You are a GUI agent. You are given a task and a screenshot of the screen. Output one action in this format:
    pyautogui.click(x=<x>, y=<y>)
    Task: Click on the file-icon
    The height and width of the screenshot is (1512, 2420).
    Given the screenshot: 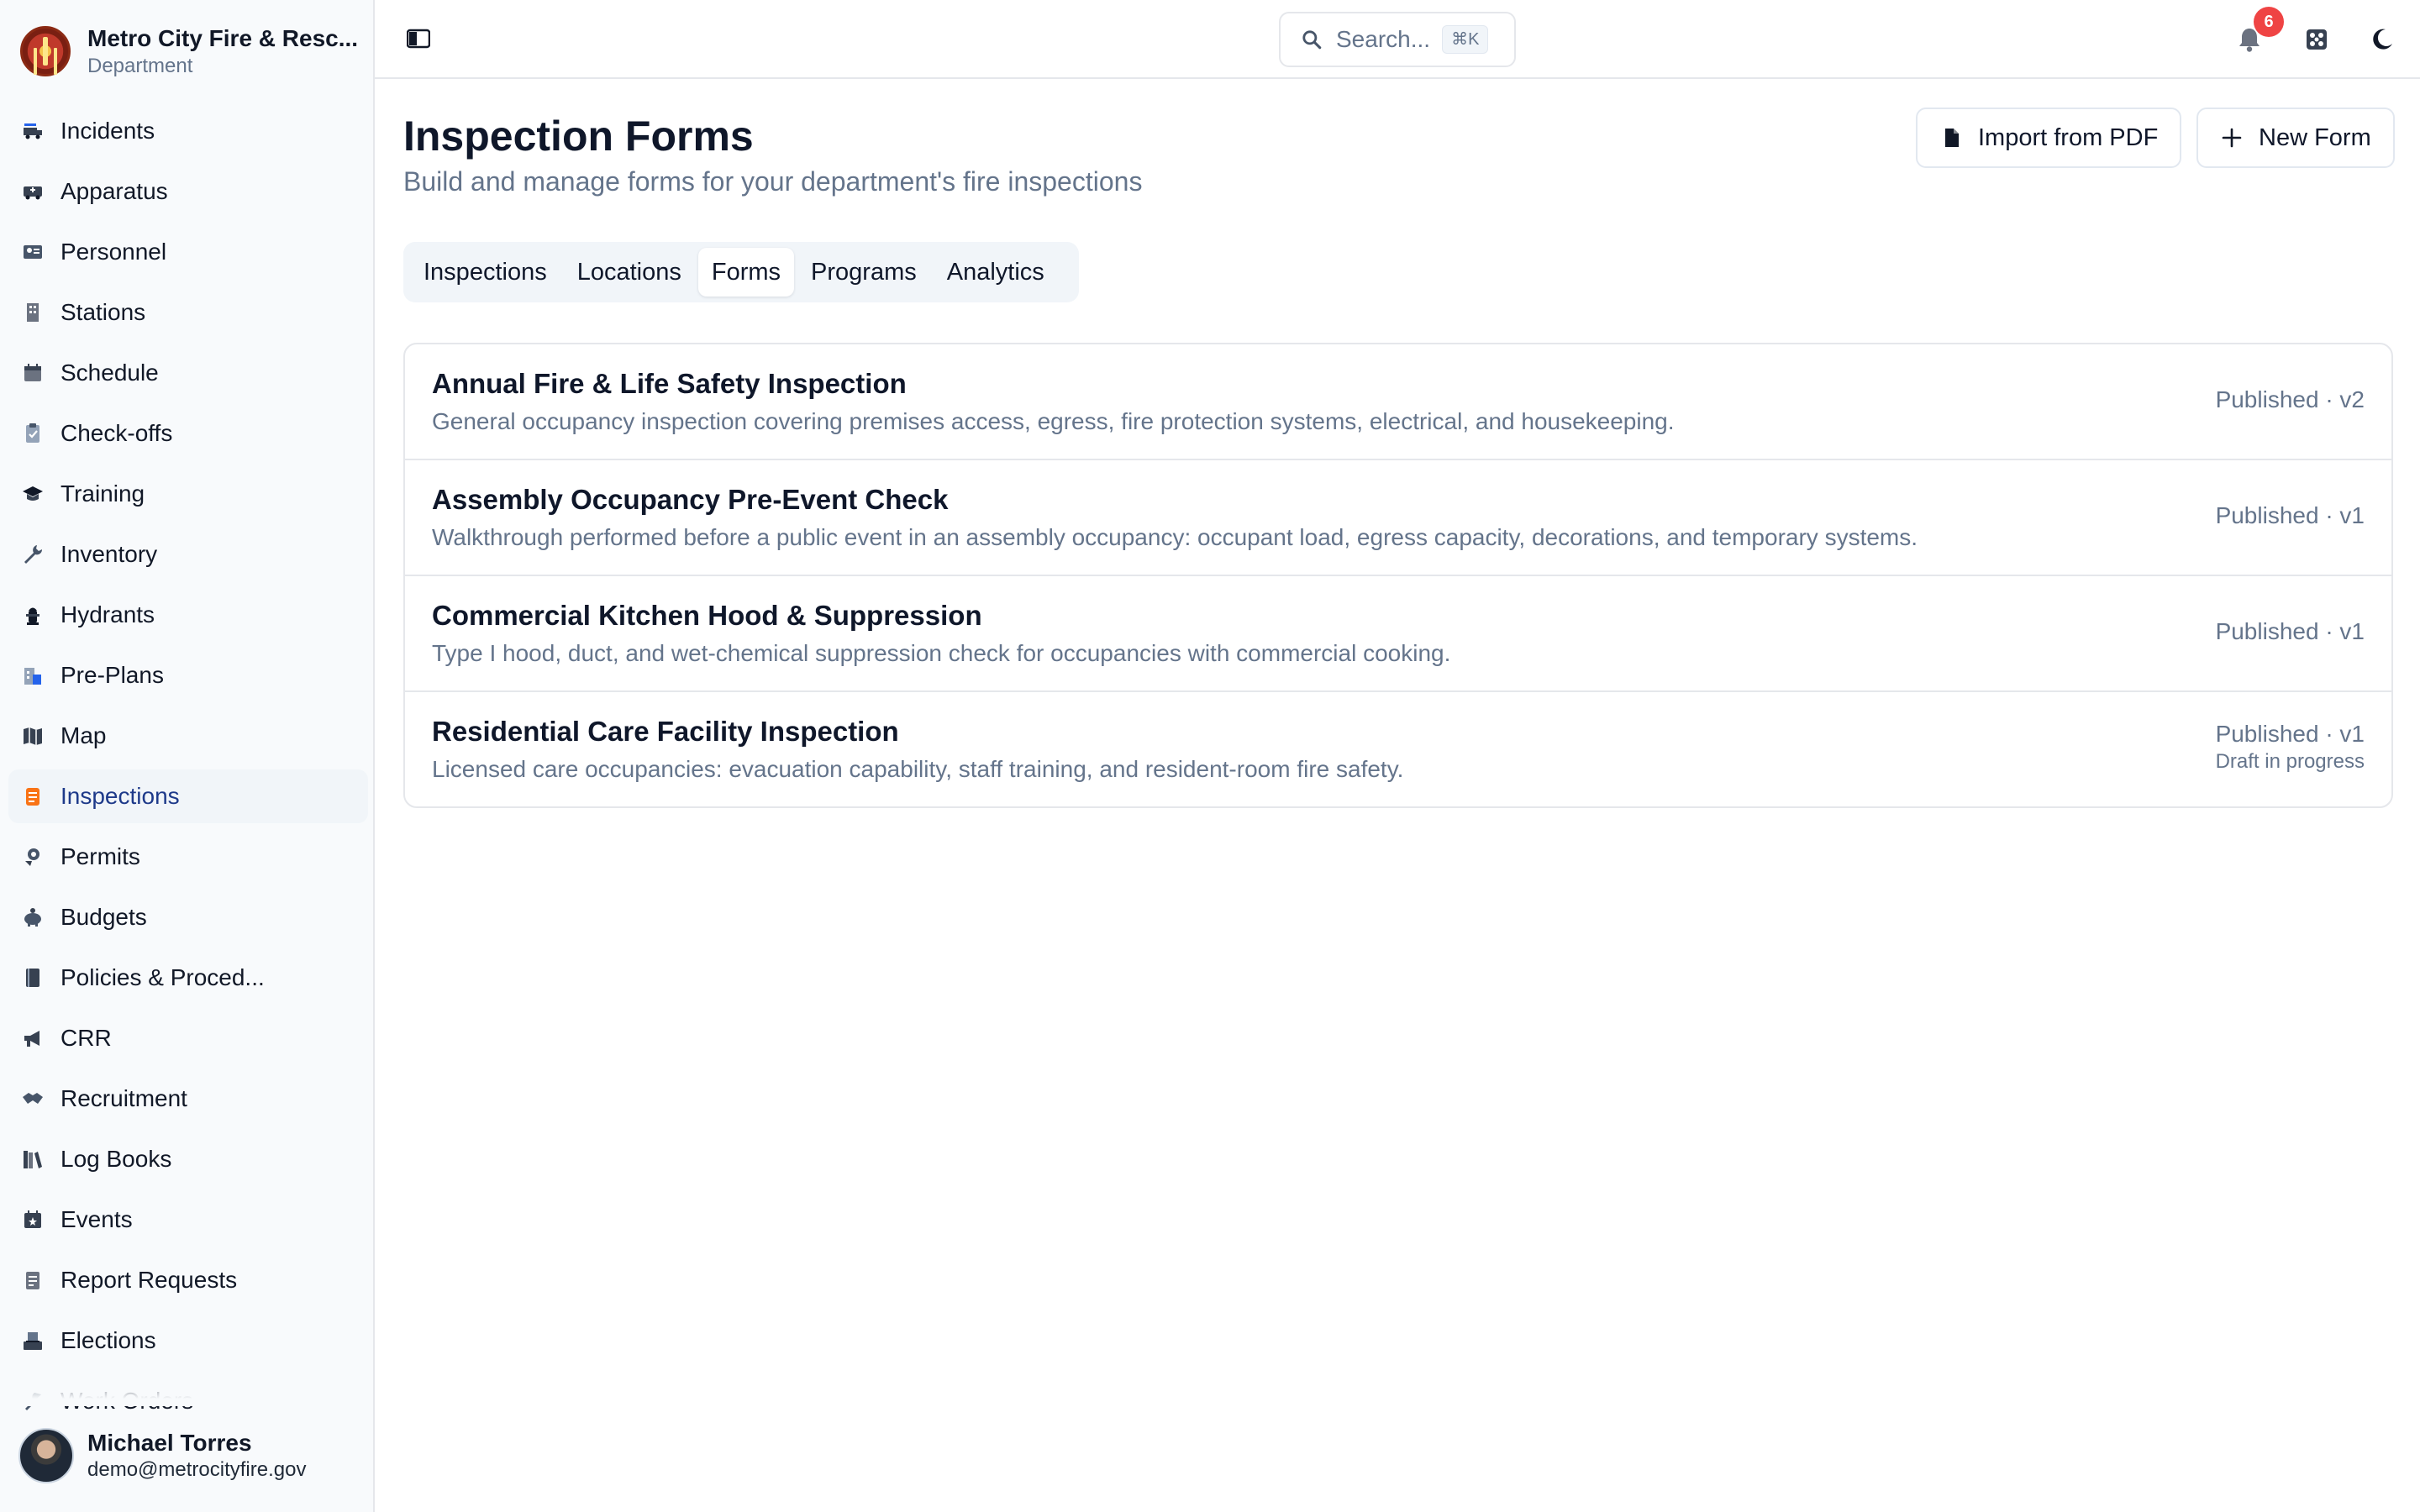 What is the action you would take?
    pyautogui.click(x=1952, y=138)
    